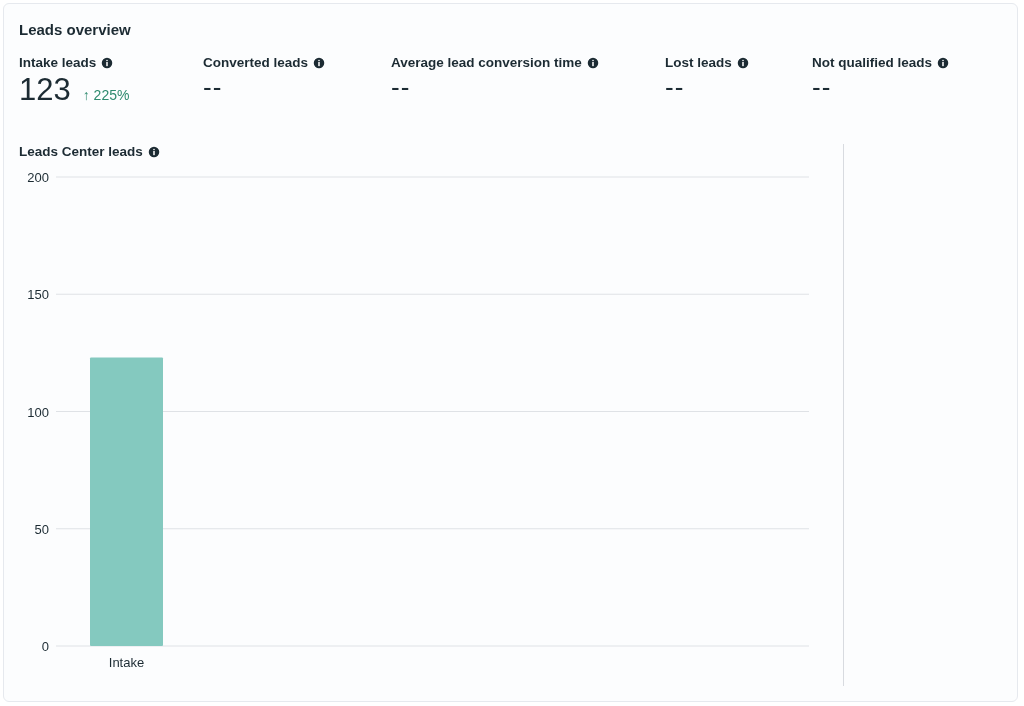 This screenshot has width=1024, height=706. Describe the element at coordinates (38, 412) in the screenshot. I see `axis-tick-label: 100` at that location.